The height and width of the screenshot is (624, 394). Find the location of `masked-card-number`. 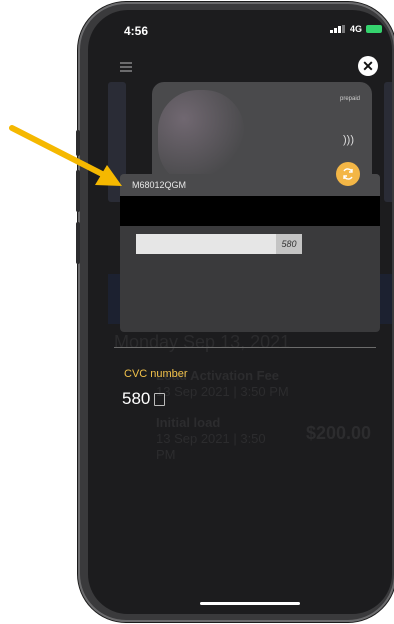

masked-card-number is located at coordinates (250, 211).